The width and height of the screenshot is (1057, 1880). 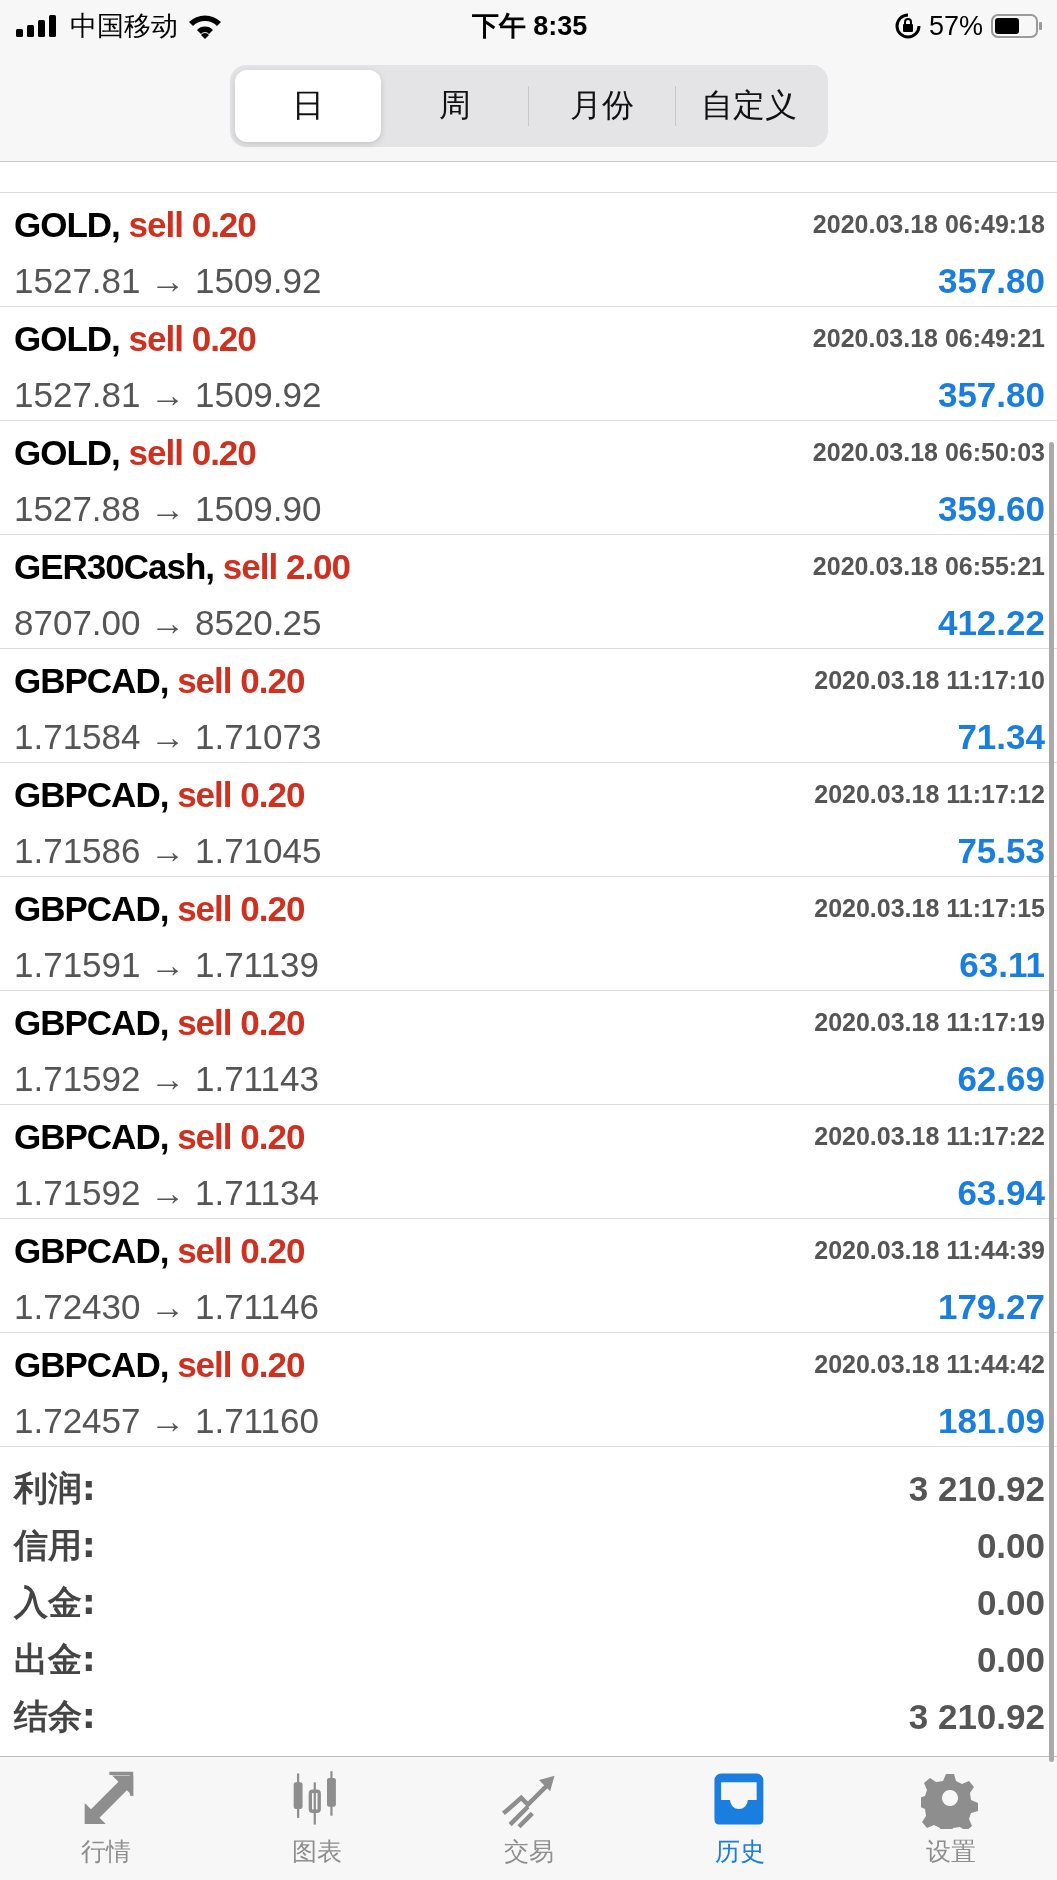 I want to click on carrier-name: 中国移动, so click(x=124, y=27).